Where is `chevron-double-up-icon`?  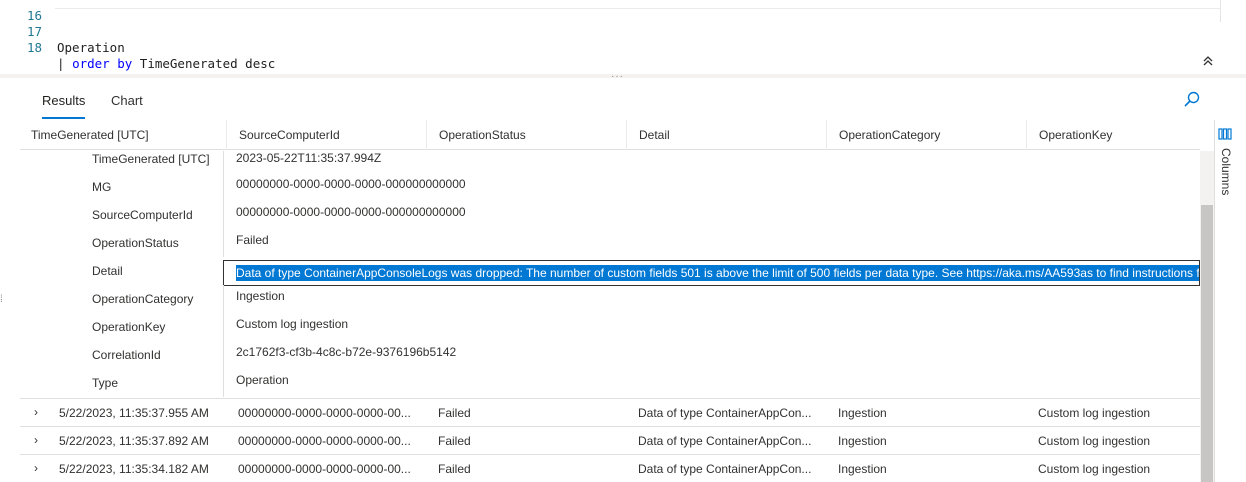 chevron-double-up-icon is located at coordinates (1208, 61).